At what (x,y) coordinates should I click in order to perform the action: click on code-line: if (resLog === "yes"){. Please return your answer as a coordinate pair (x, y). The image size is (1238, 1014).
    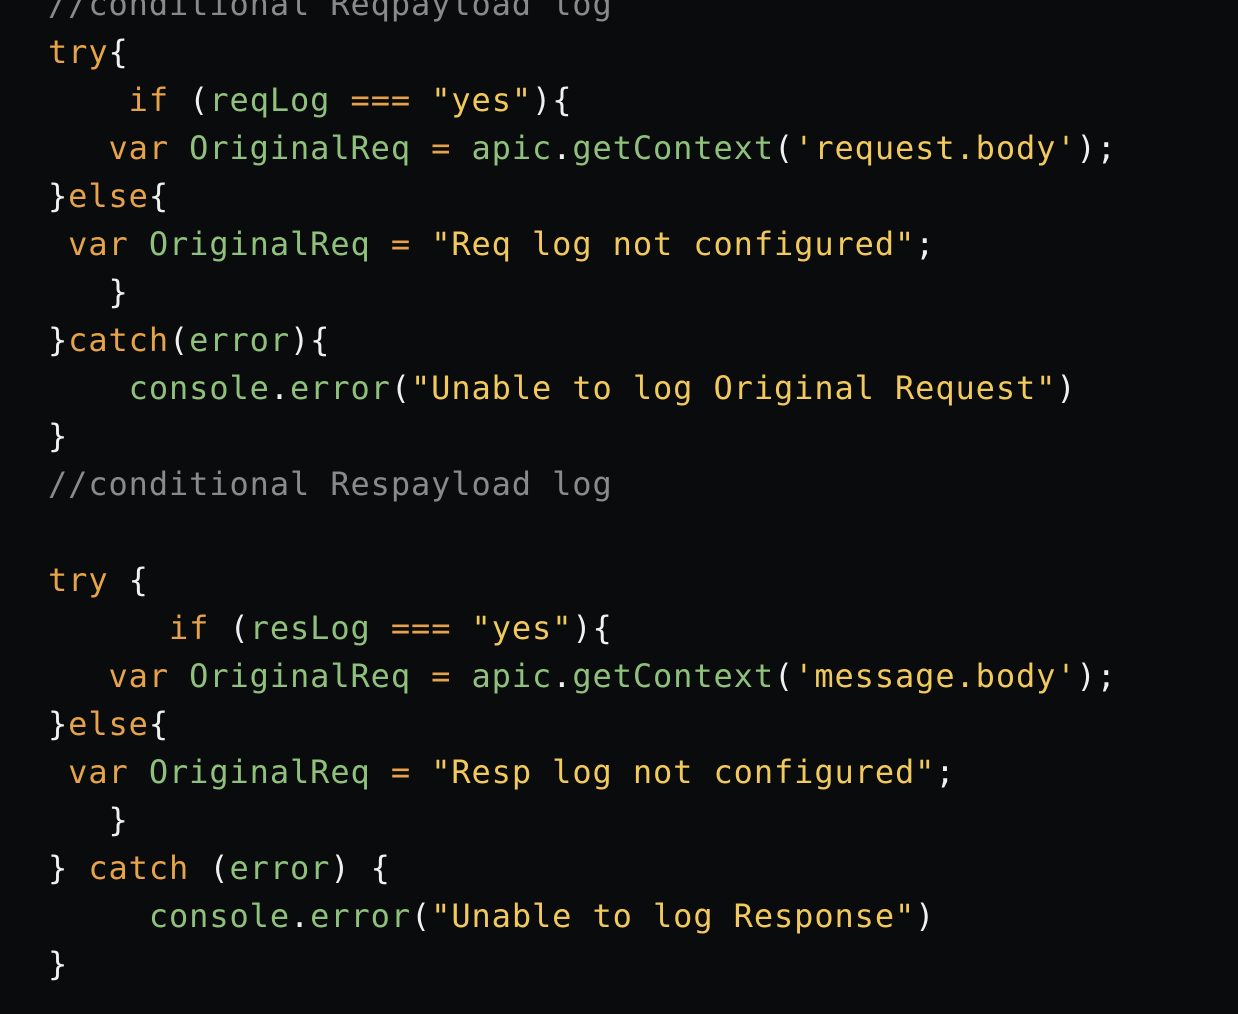
    Looking at the image, I should click on (582, 628).